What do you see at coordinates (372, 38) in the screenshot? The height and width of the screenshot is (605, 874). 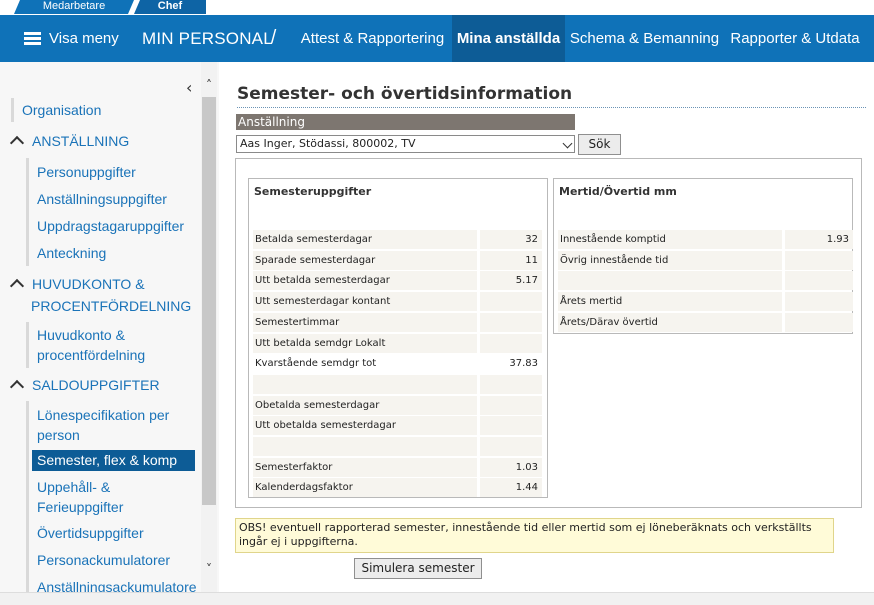 I see `nav-item-attest: Attest & Rapportering` at bounding box center [372, 38].